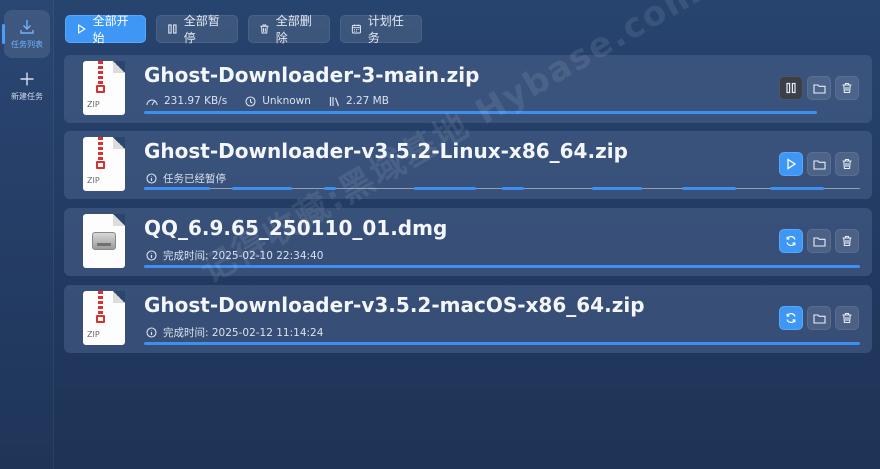 This screenshot has width=880, height=469. I want to click on pause-all-button: 全部暂停, so click(197, 29).